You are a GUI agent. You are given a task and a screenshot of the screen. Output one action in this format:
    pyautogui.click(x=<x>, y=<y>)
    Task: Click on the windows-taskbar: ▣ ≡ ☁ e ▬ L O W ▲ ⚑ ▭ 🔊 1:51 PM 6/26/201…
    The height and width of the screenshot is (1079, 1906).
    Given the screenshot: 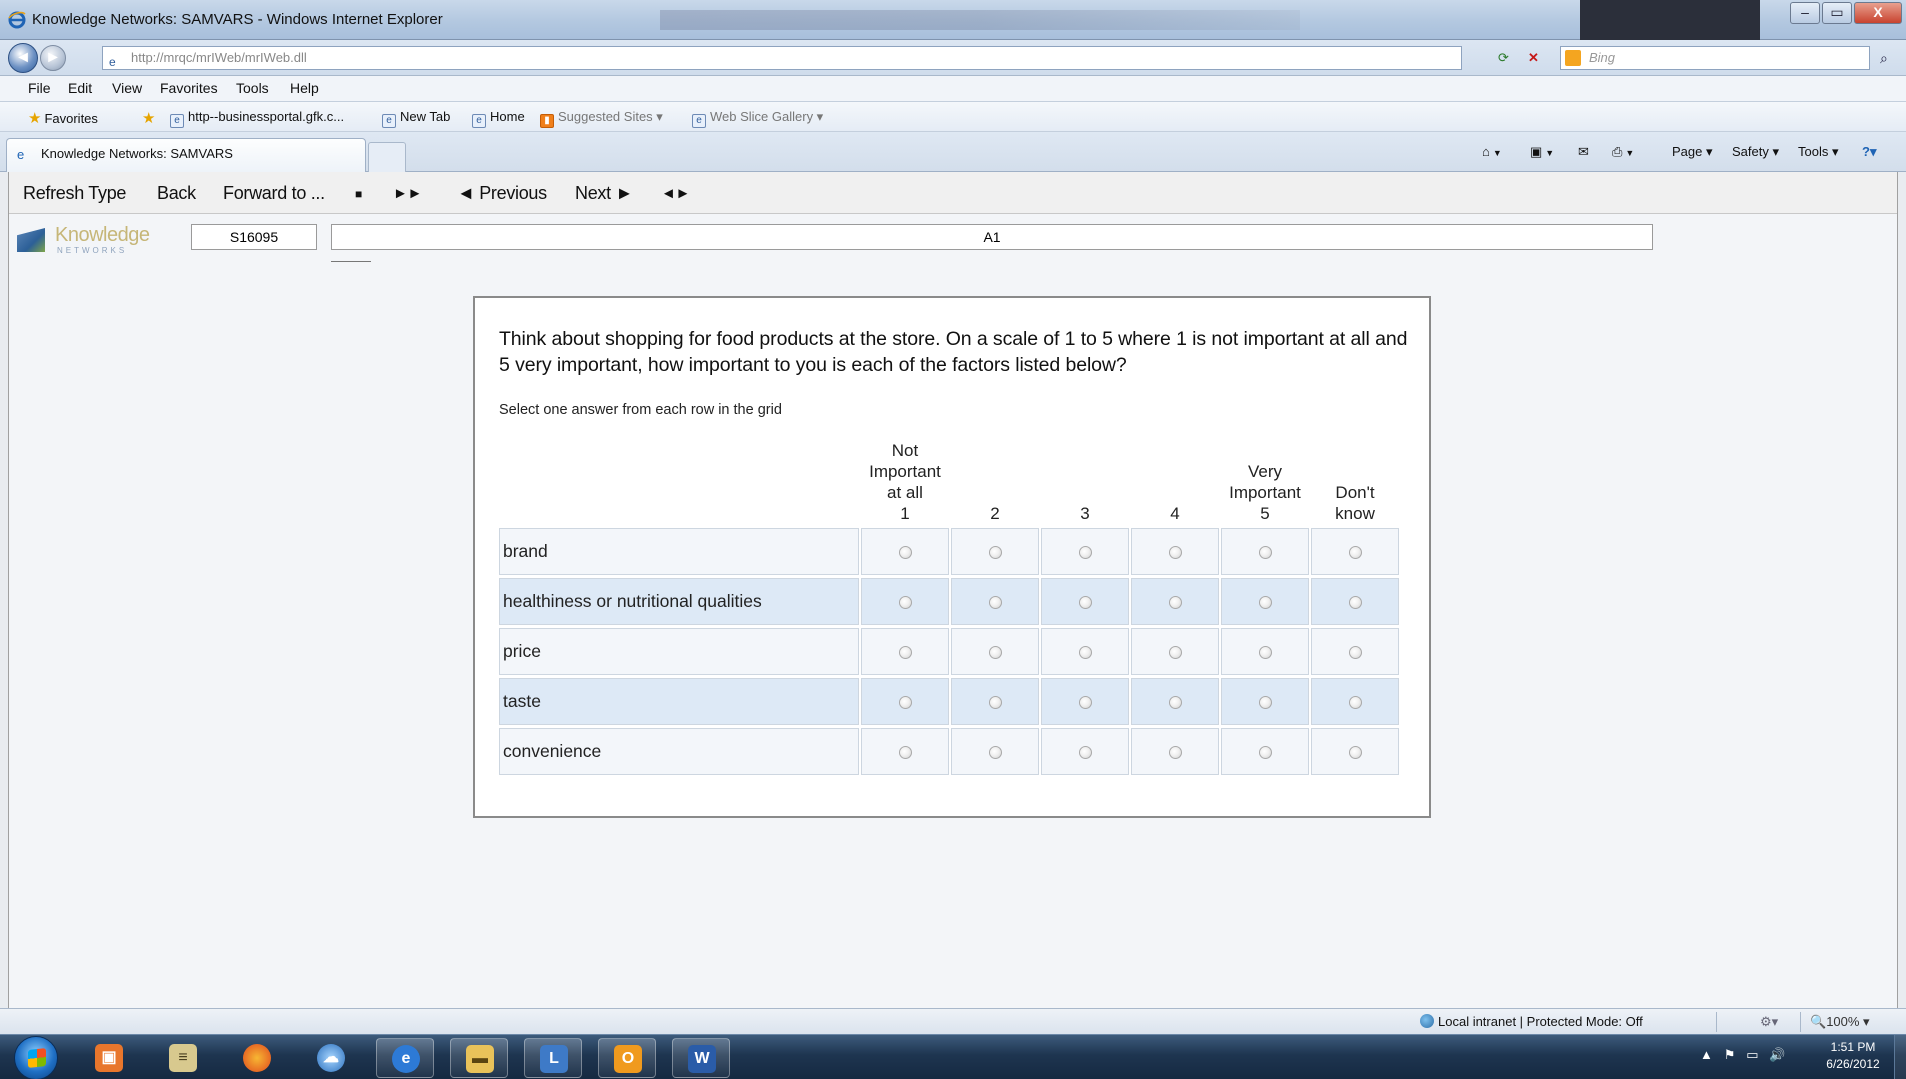 What is the action you would take?
    pyautogui.click(x=953, y=1056)
    